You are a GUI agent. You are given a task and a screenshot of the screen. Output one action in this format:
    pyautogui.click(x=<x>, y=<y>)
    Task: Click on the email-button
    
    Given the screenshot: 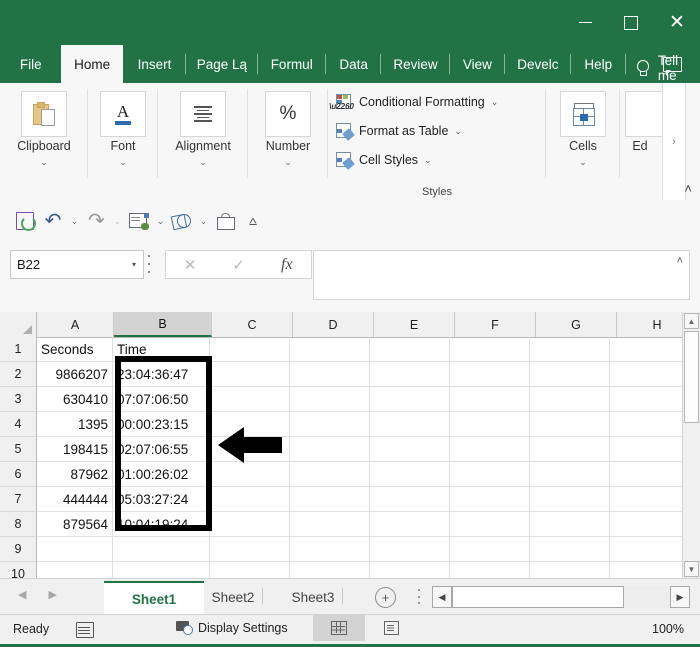 What is the action you would take?
    pyautogui.click(x=139, y=221)
    